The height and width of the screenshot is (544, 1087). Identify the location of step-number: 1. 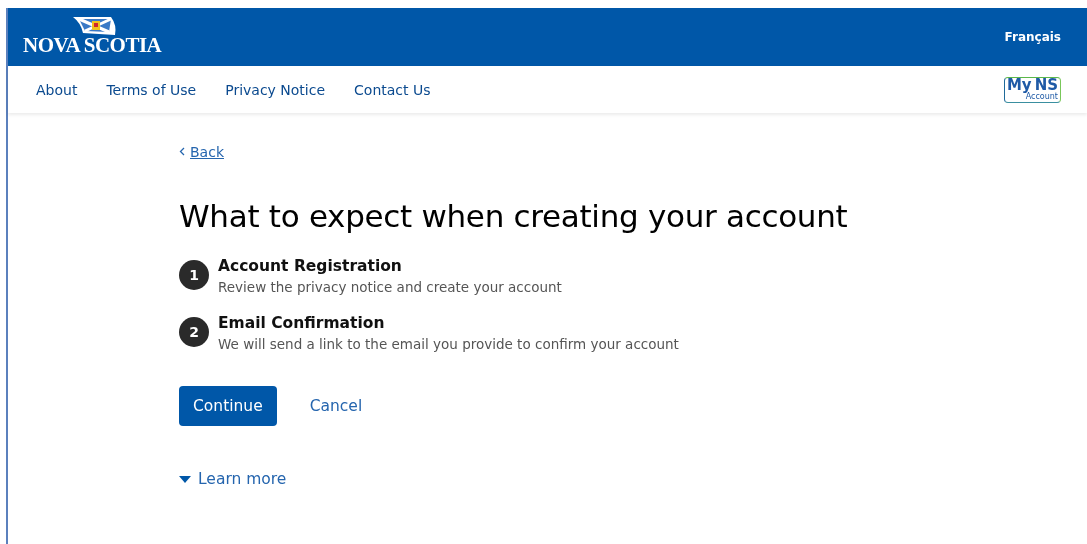
(194, 275).